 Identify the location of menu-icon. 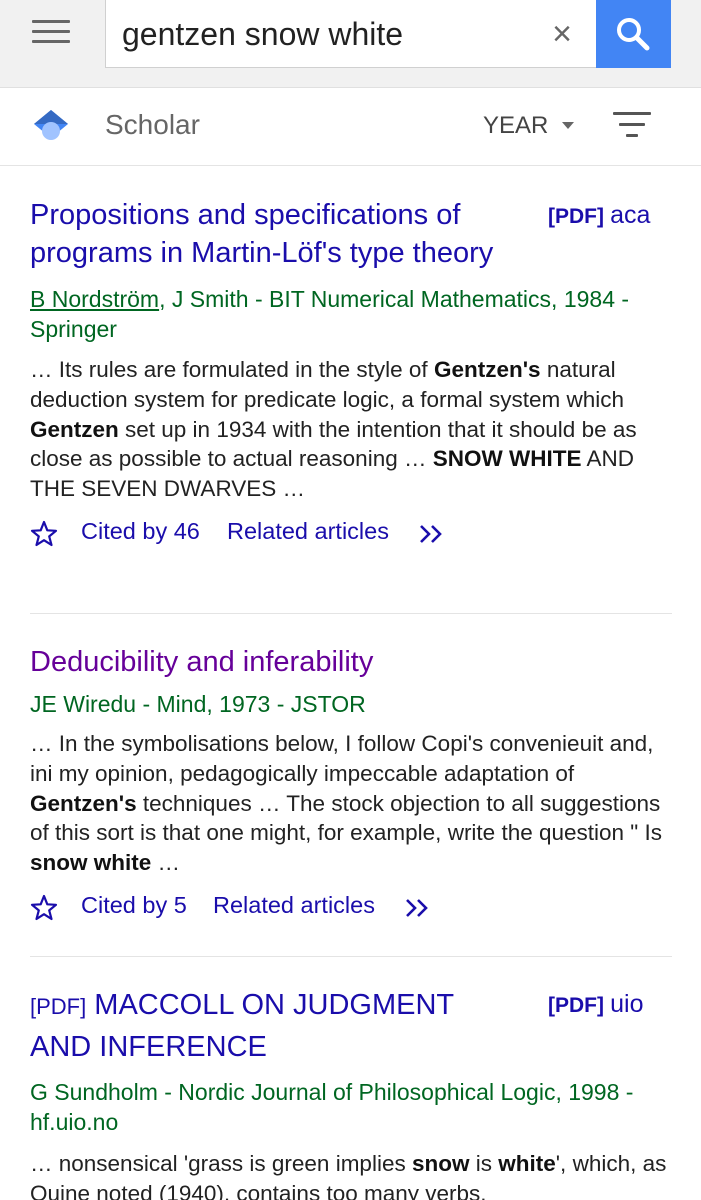
(51, 34).